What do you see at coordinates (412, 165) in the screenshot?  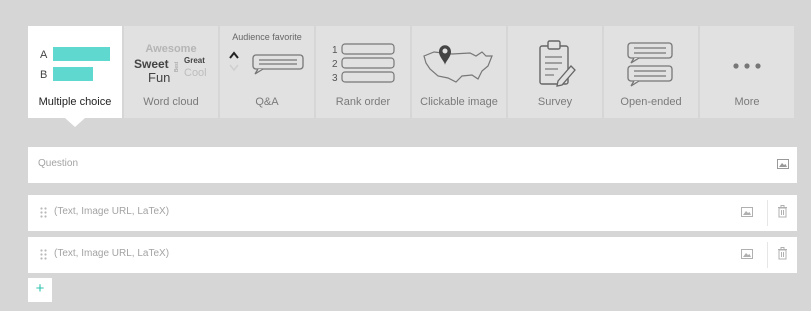 I see `question-field: Question` at bounding box center [412, 165].